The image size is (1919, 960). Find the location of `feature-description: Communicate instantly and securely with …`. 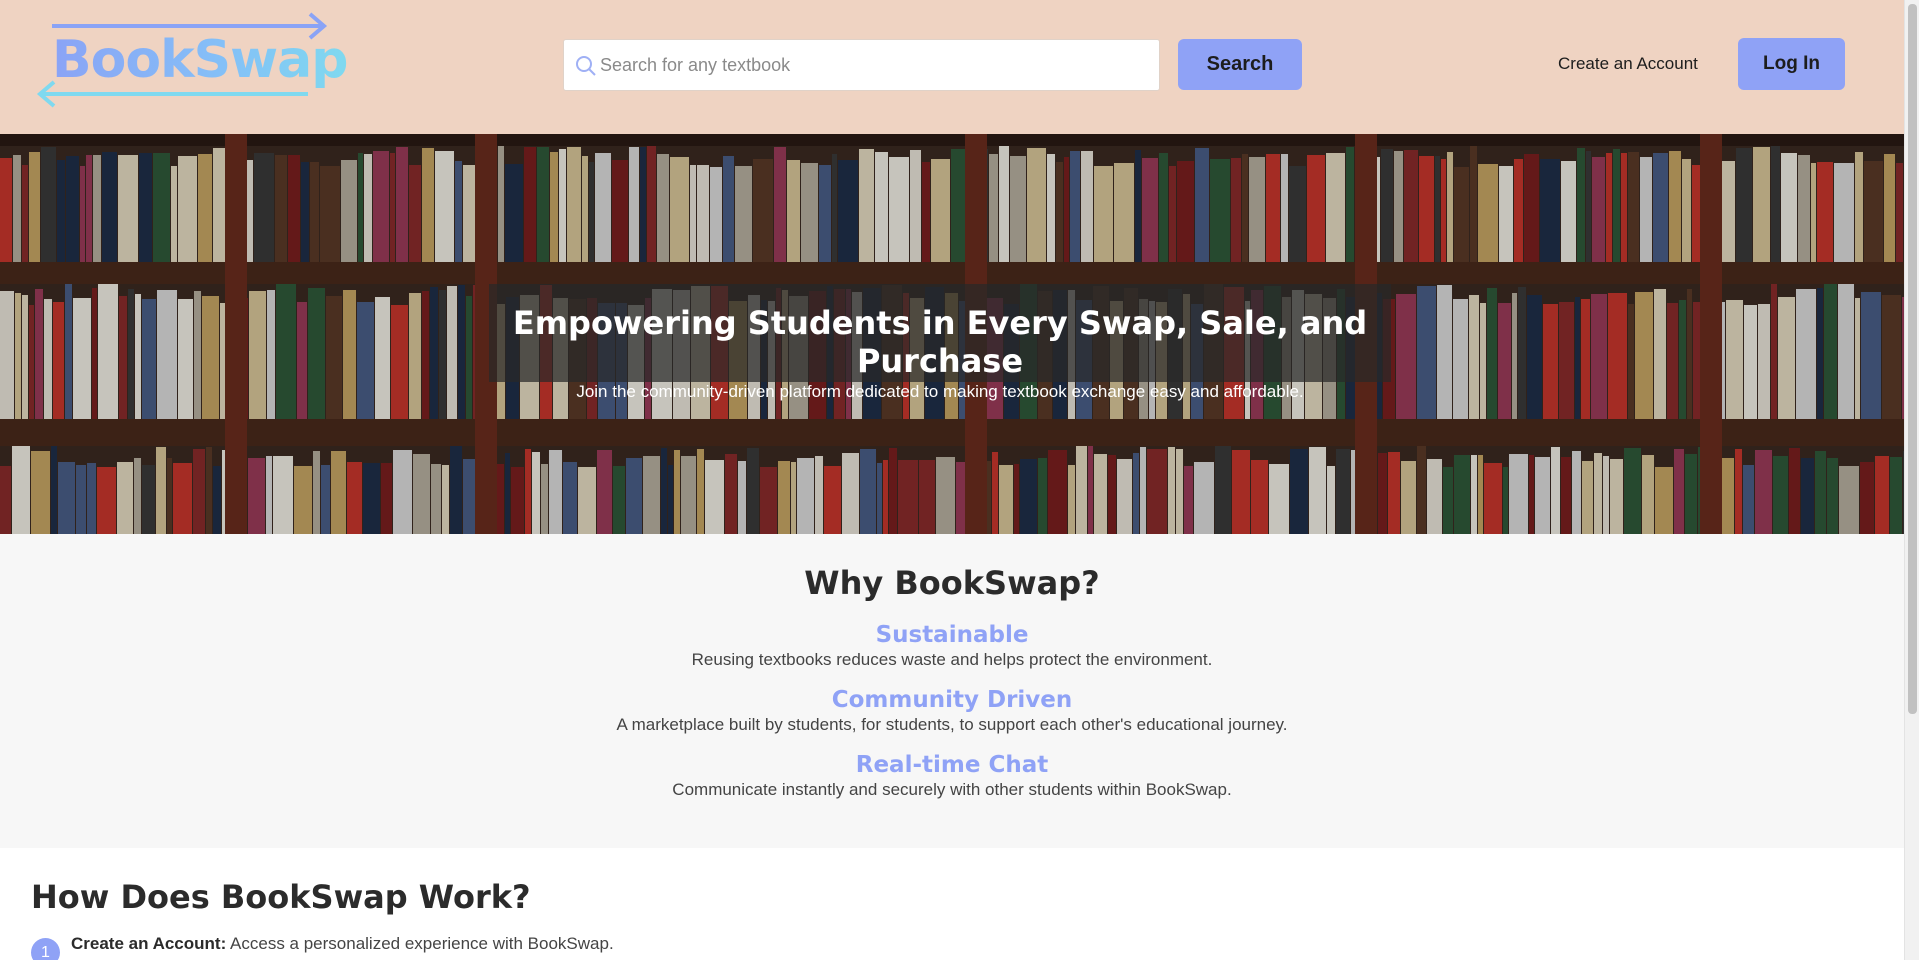

feature-description: Communicate instantly and securely with … is located at coordinates (952, 789).